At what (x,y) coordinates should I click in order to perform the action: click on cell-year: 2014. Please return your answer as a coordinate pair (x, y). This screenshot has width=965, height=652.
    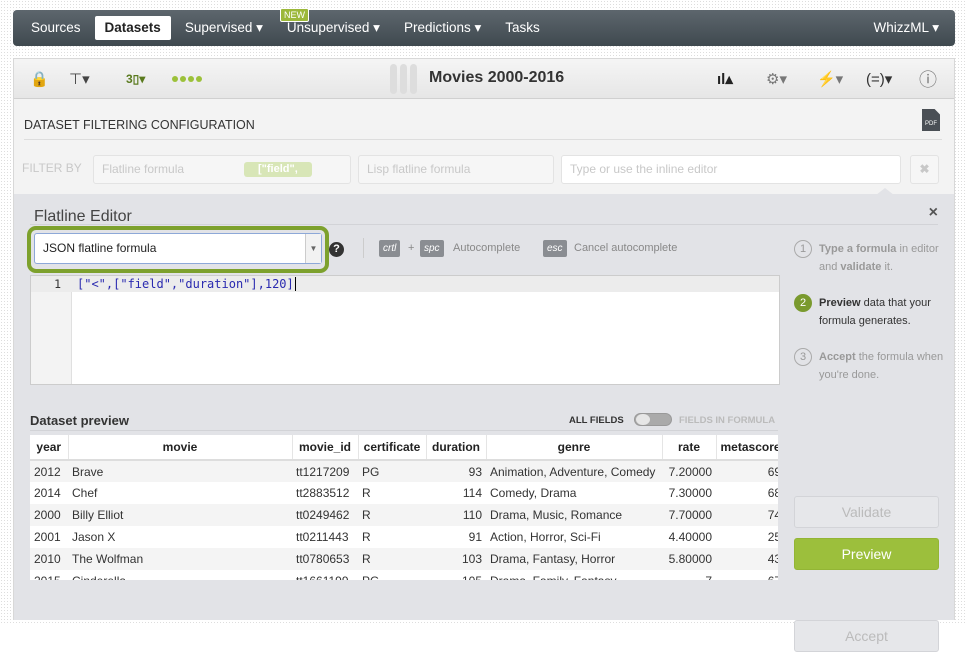
    Looking at the image, I should click on (47, 493).